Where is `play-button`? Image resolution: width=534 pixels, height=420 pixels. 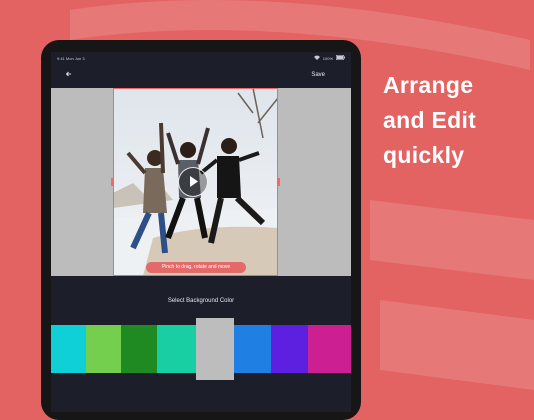
play-button is located at coordinates (193, 182).